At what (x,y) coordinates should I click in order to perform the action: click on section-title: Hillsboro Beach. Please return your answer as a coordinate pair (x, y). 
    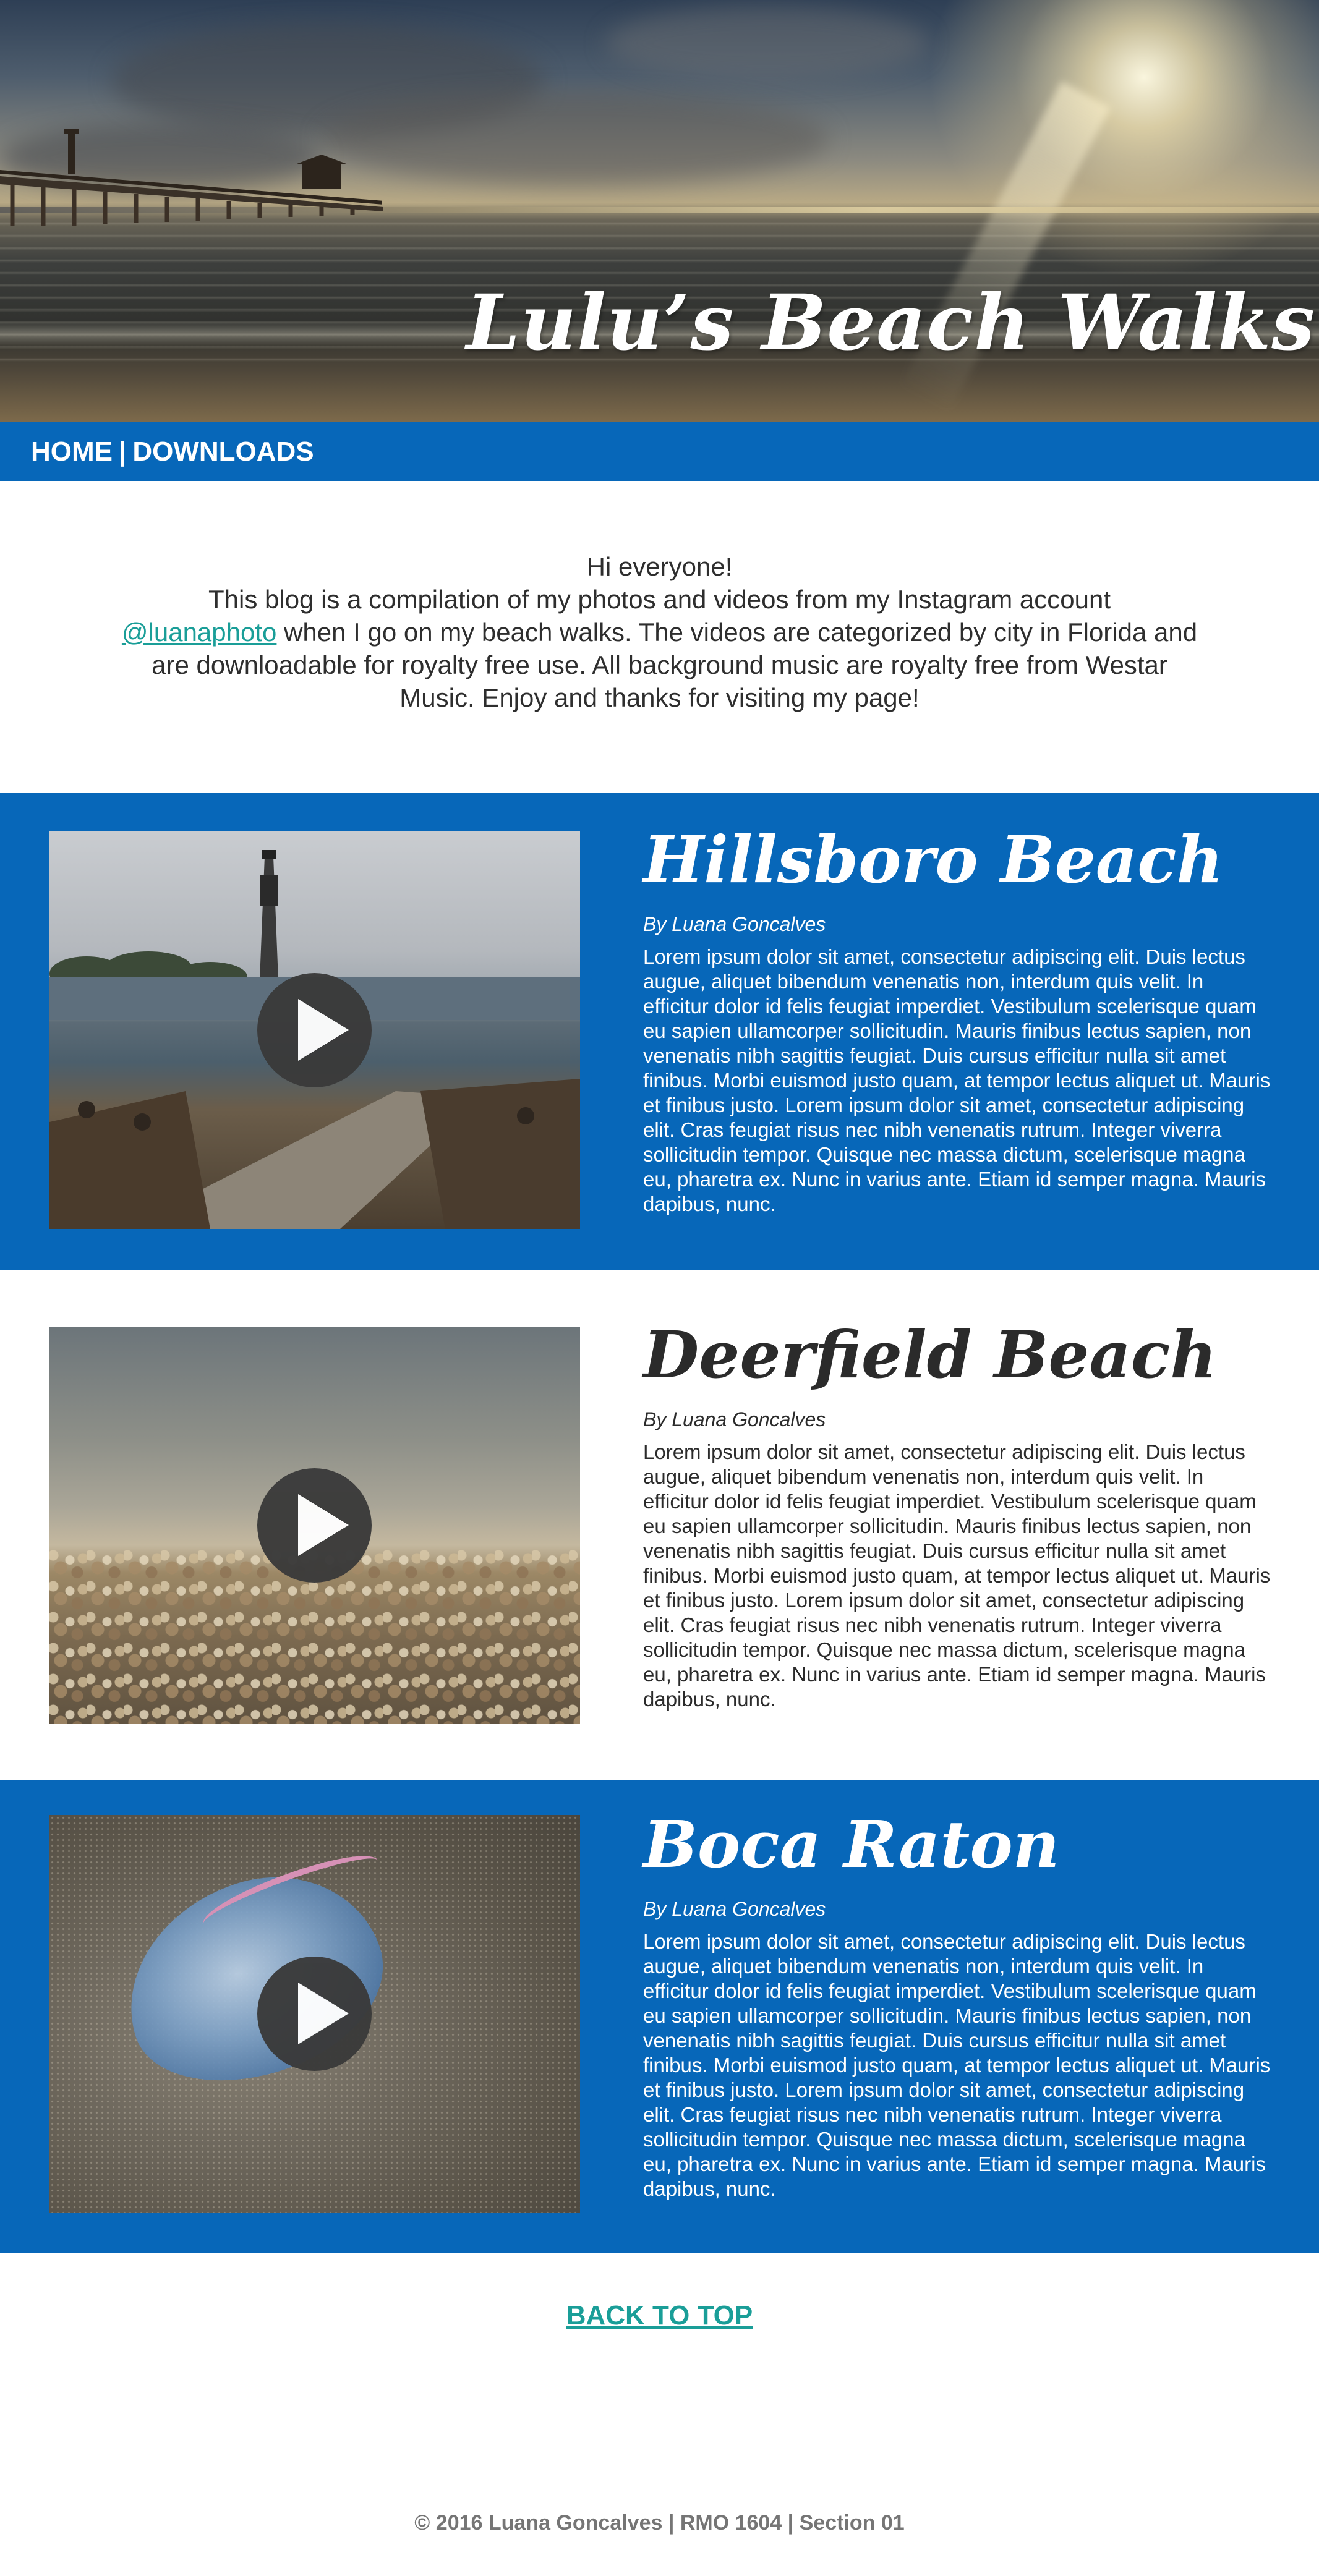
    Looking at the image, I should click on (933, 860).